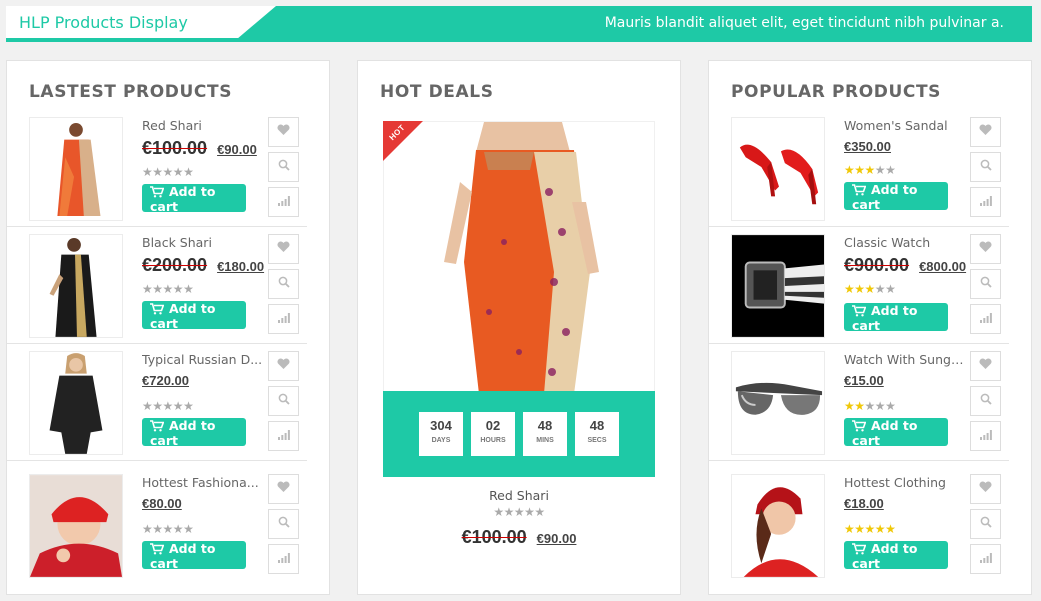  Describe the element at coordinates (76, 526) in the screenshot. I see `product-image-fashion-hat` at that location.